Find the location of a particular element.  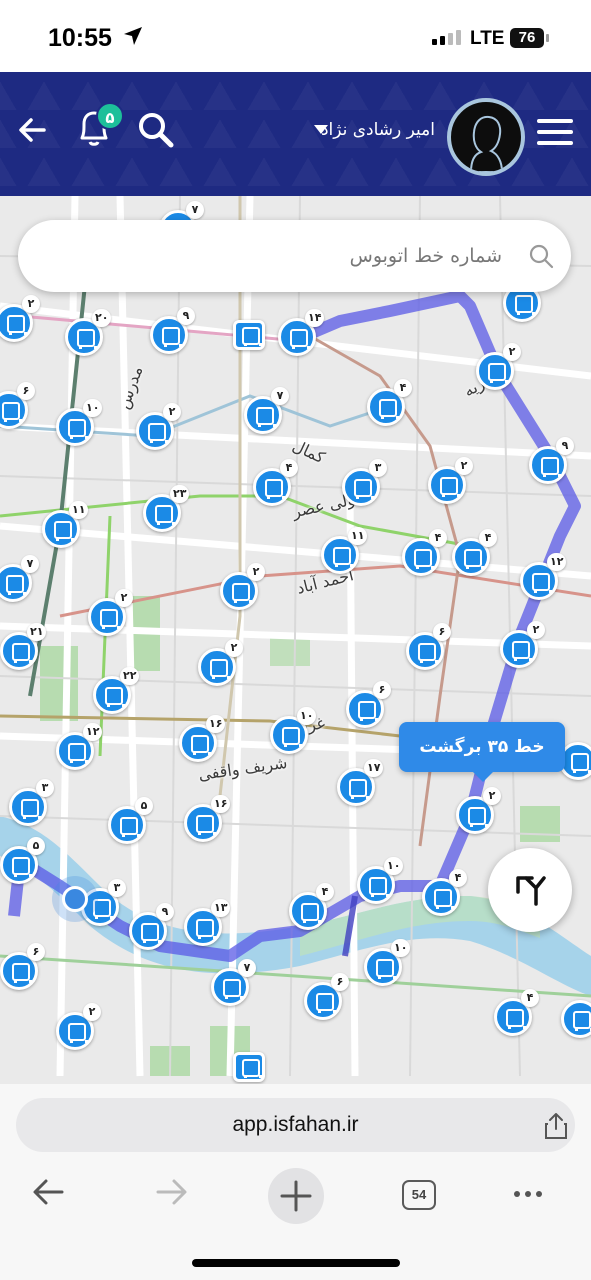

battery-icon: 76 is located at coordinates (527, 38).